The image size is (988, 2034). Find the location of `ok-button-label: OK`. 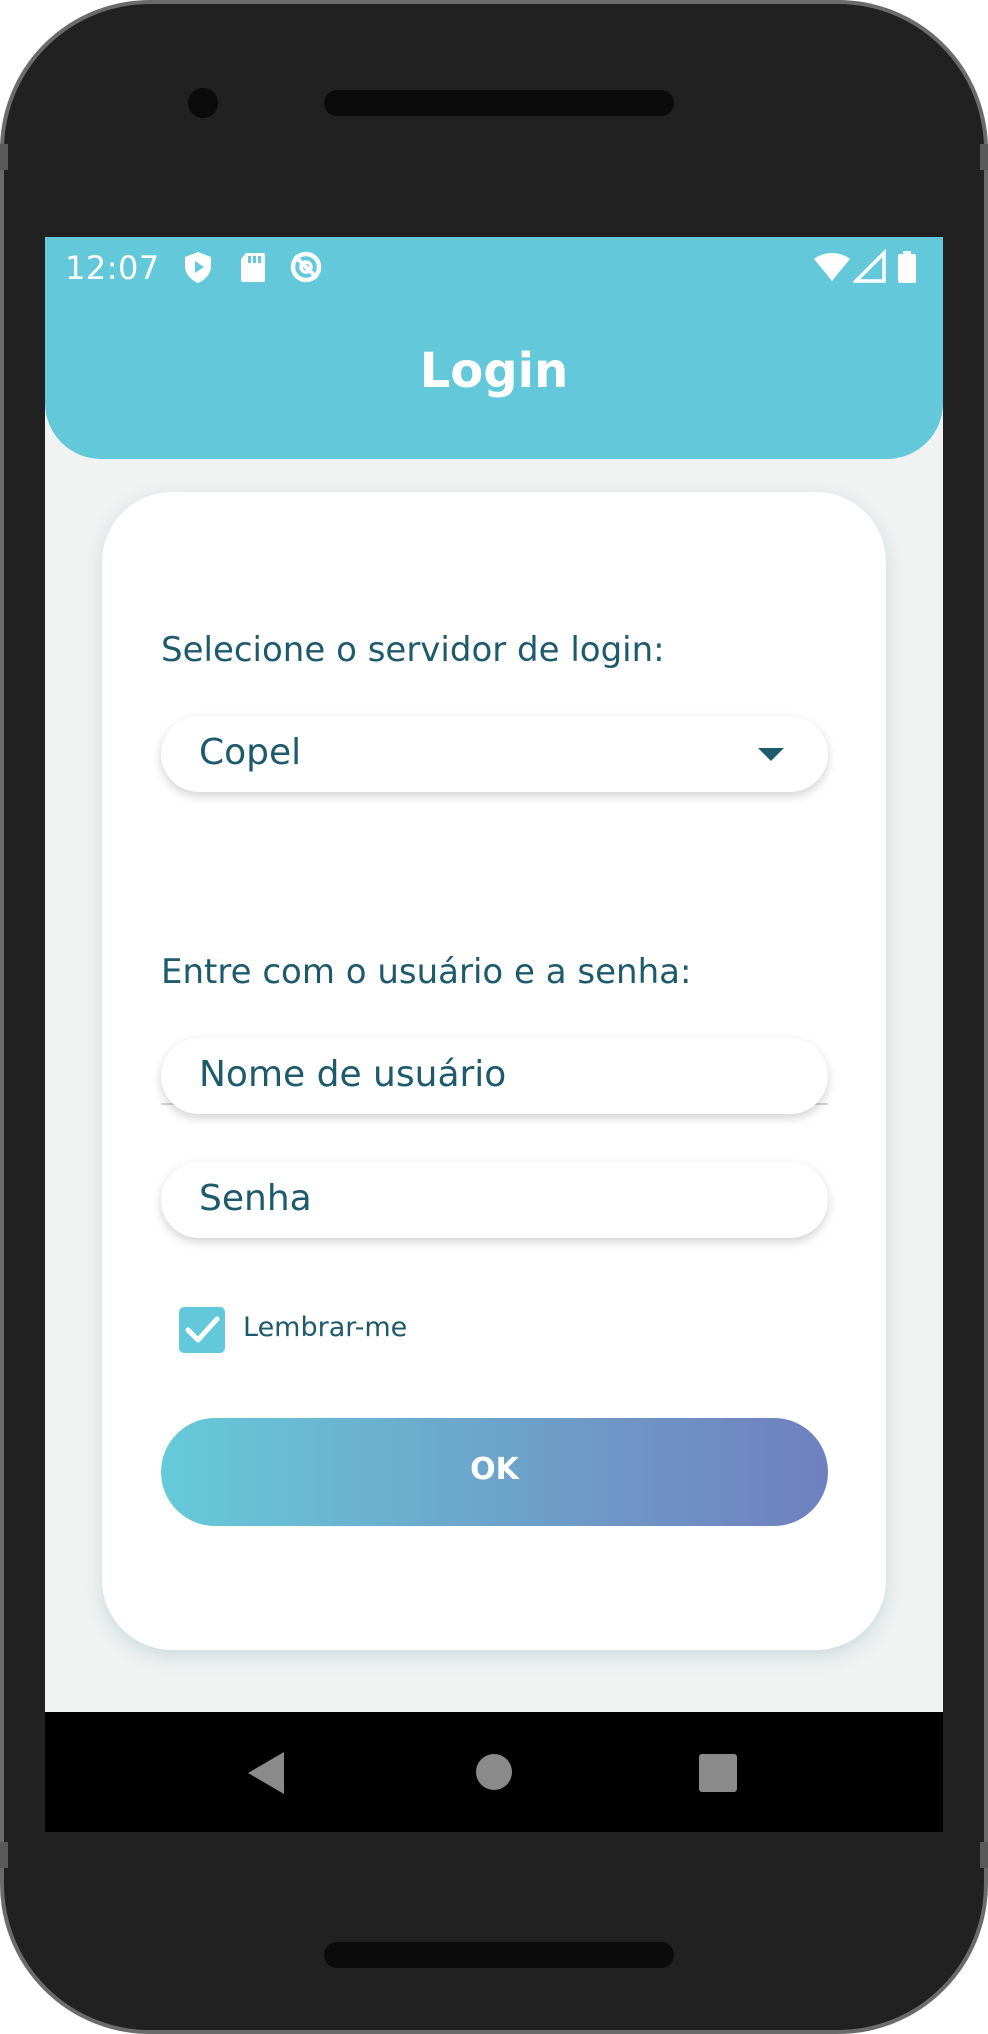

ok-button-label: OK is located at coordinates (494, 1469).